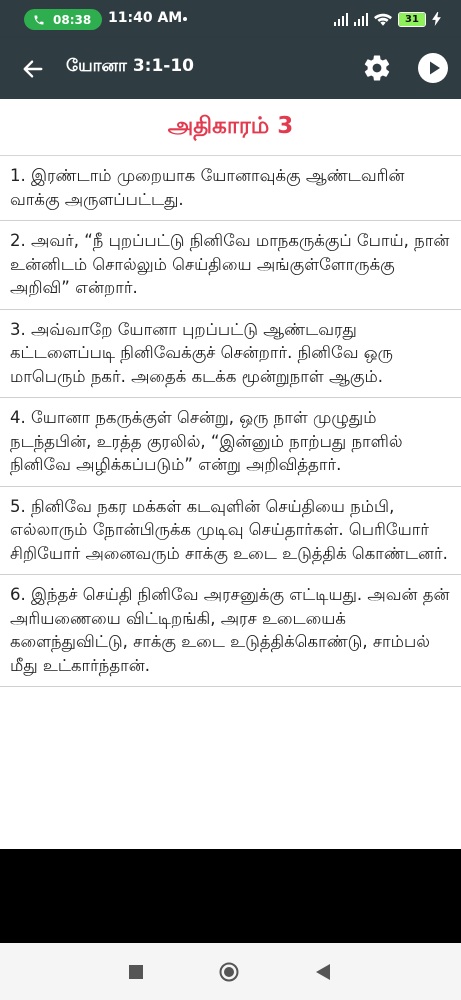  I want to click on status-icons: 31, so click(387, 19).